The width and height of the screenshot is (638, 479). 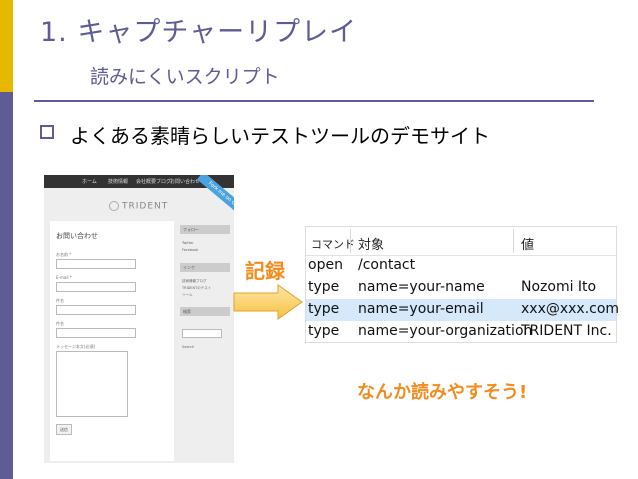 What do you see at coordinates (442, 392) in the screenshot?
I see `comment-text: なんか読みやすそう!` at bounding box center [442, 392].